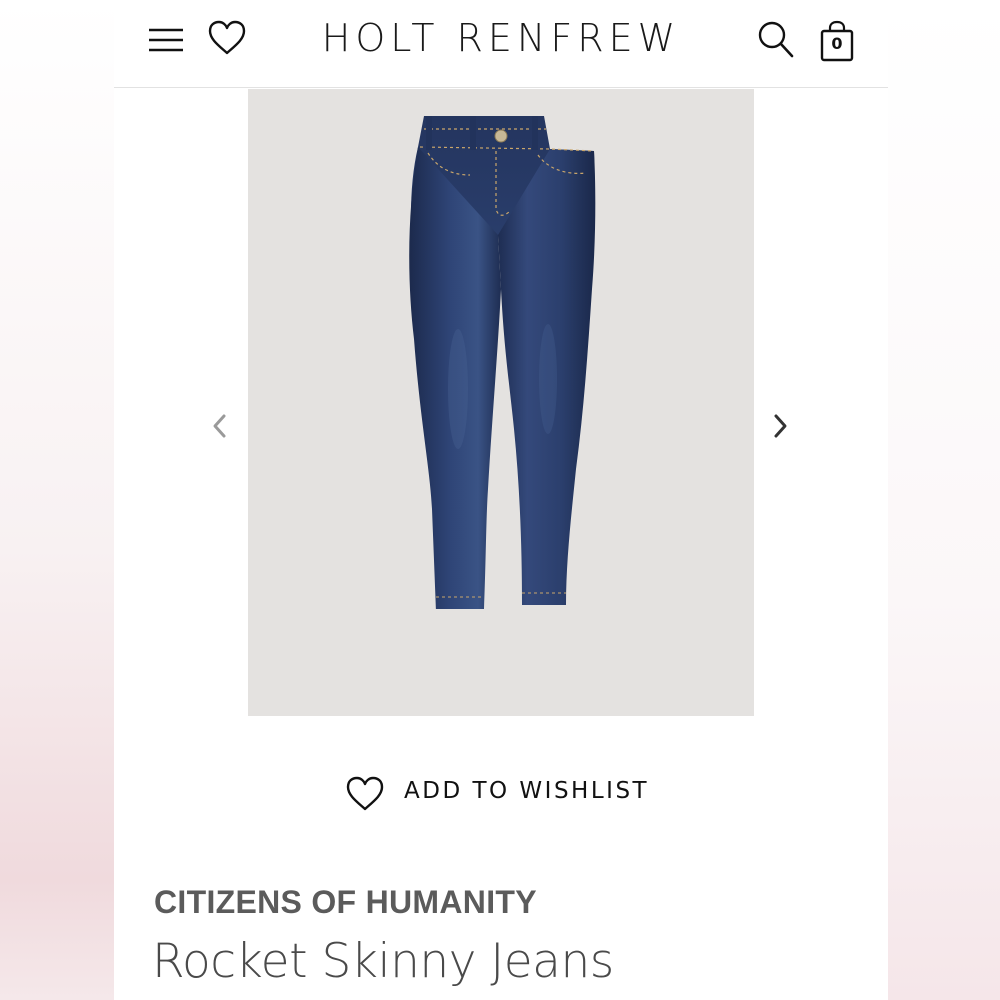 This screenshot has width=1000, height=1000. Describe the element at coordinates (383, 961) in the screenshot. I see `product-title: Rocket Skinny Jeans` at that location.